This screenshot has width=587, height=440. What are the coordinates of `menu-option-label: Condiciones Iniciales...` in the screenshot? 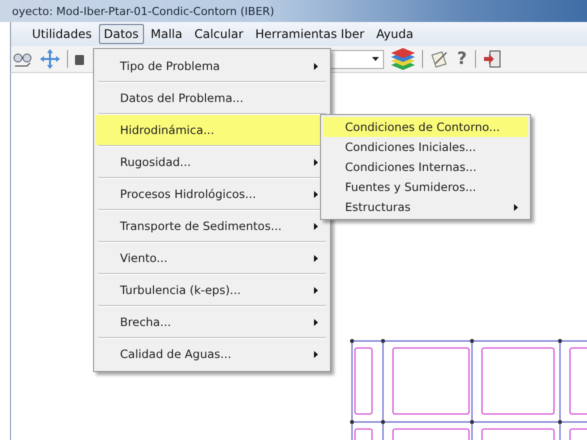 It's located at (410, 147).